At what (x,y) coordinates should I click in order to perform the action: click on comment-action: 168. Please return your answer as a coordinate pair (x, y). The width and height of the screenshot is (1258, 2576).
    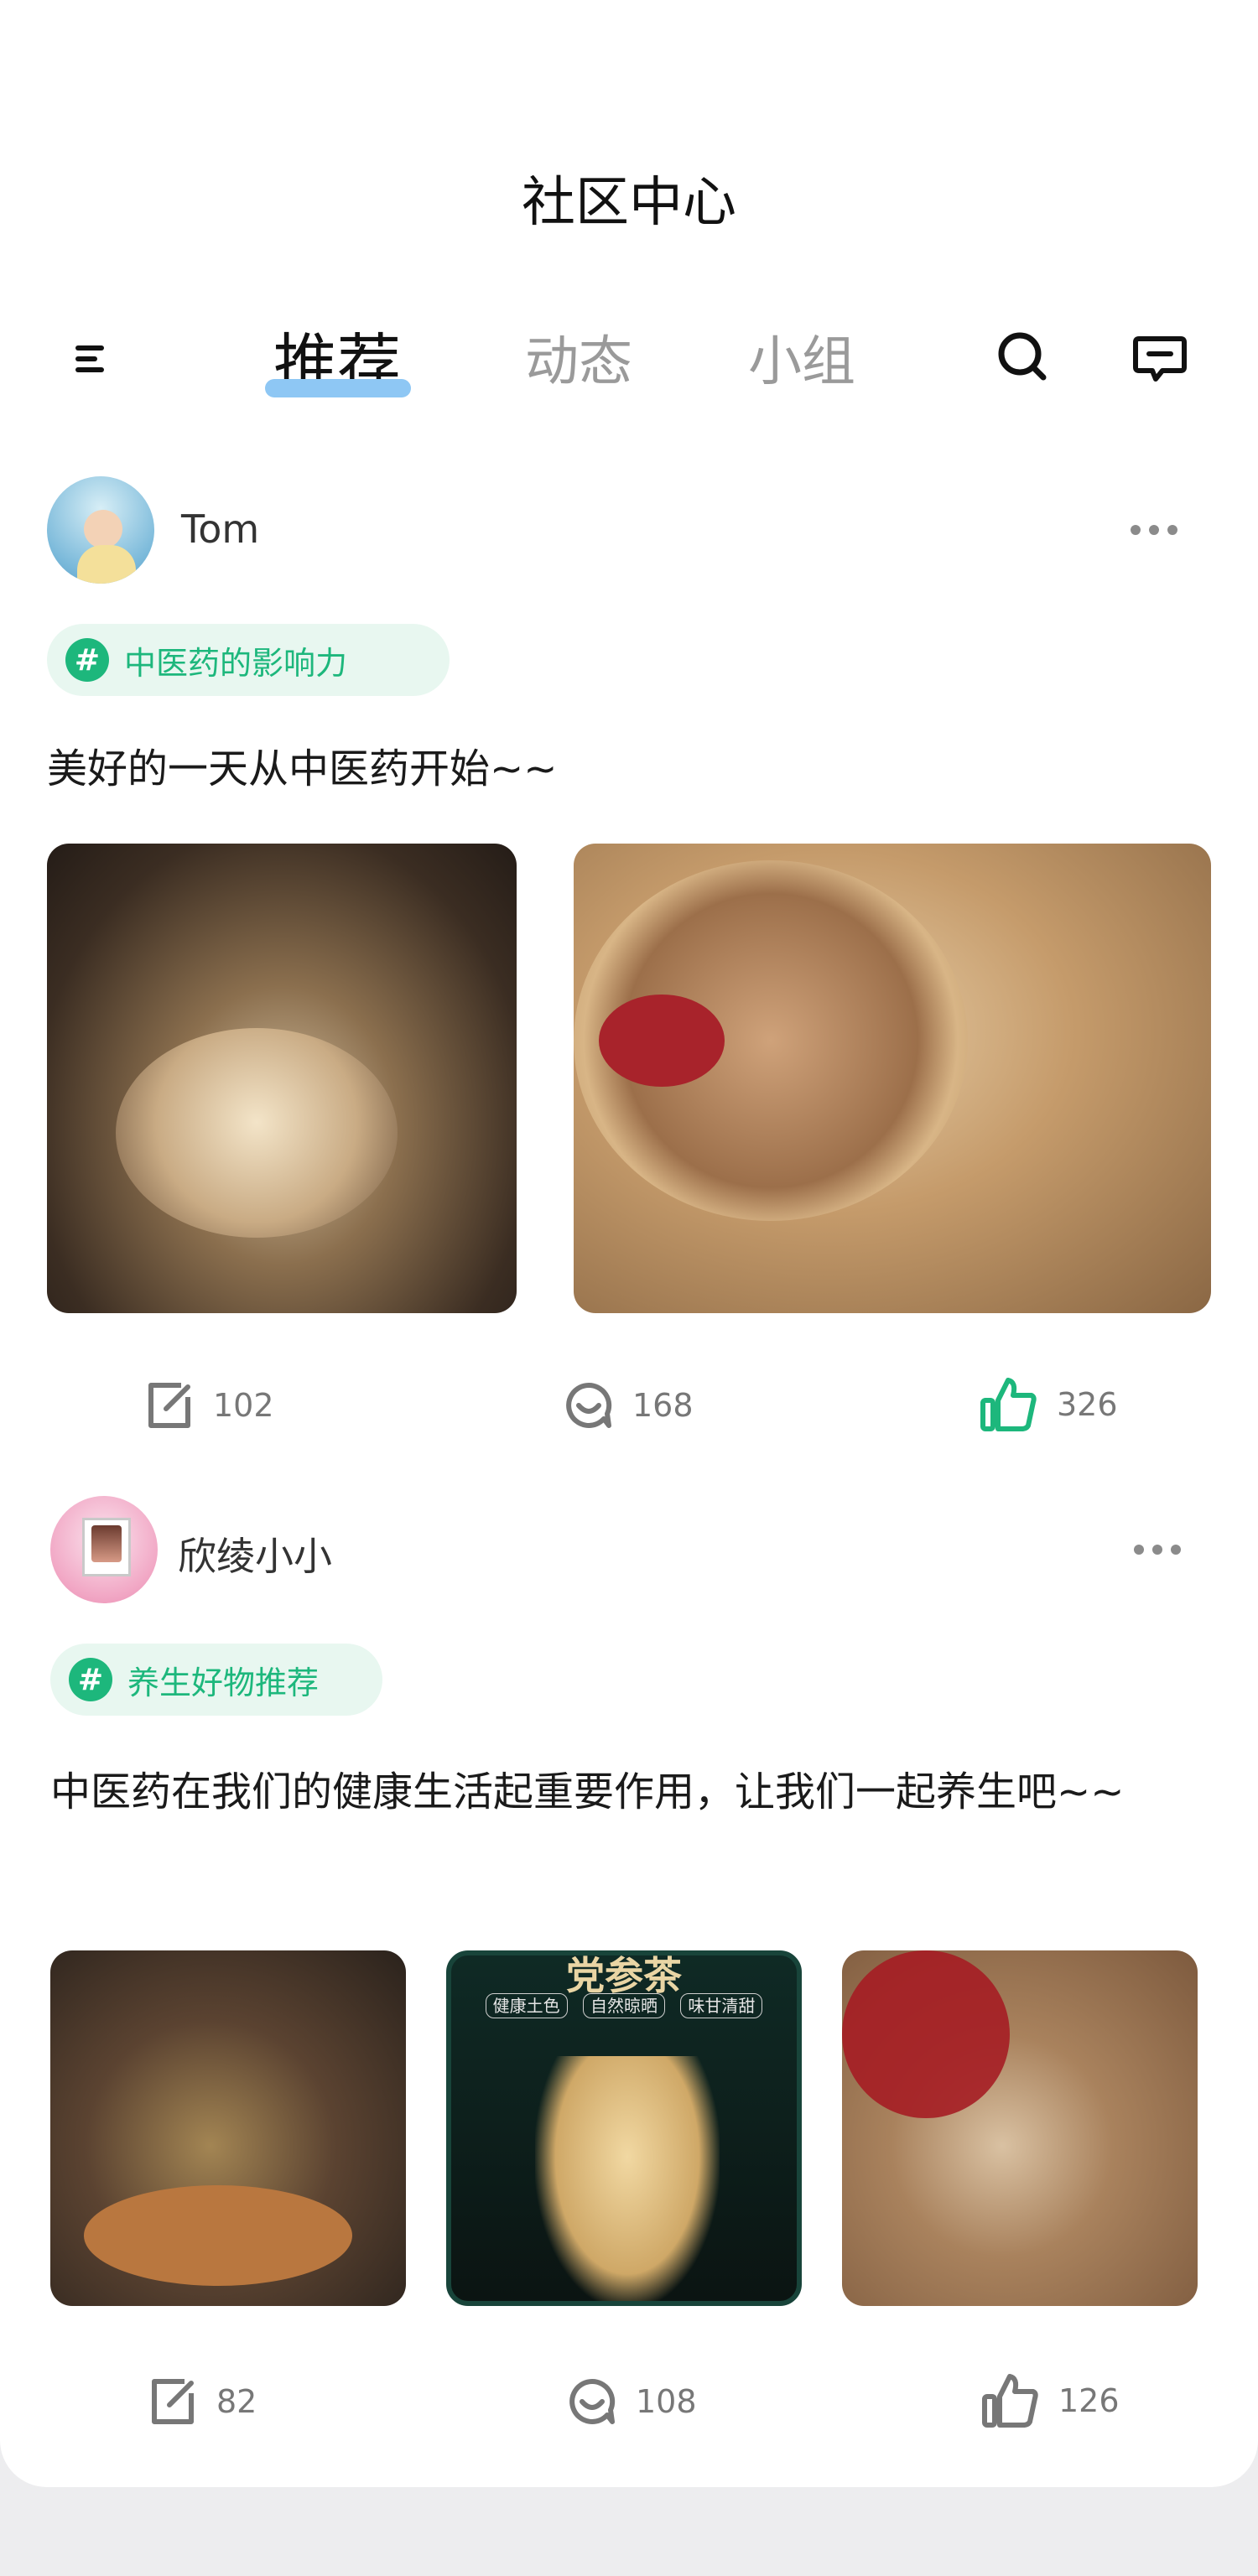
    Looking at the image, I should click on (629, 1405).